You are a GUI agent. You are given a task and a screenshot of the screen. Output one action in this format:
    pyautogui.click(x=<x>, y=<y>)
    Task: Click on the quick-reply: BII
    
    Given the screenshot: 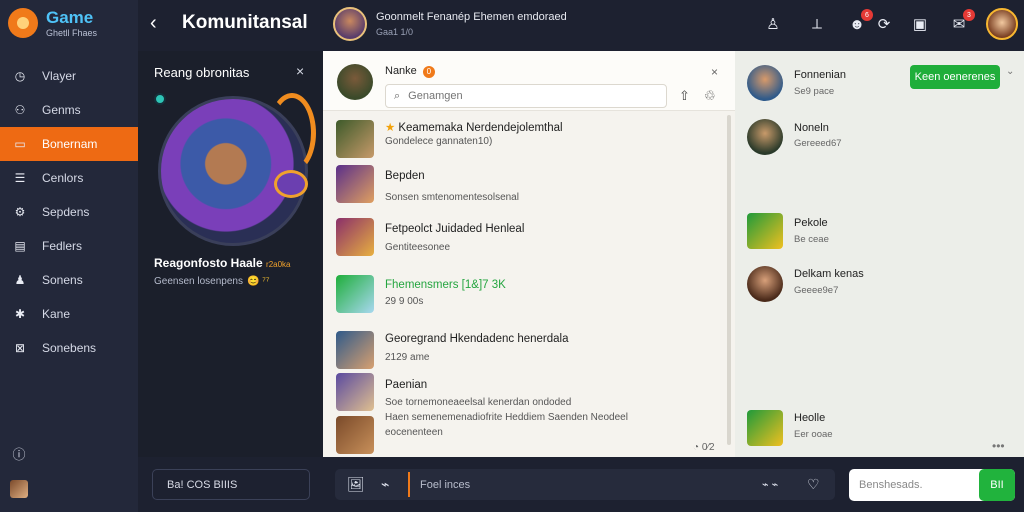 What is the action you would take?
    pyautogui.click(x=932, y=485)
    